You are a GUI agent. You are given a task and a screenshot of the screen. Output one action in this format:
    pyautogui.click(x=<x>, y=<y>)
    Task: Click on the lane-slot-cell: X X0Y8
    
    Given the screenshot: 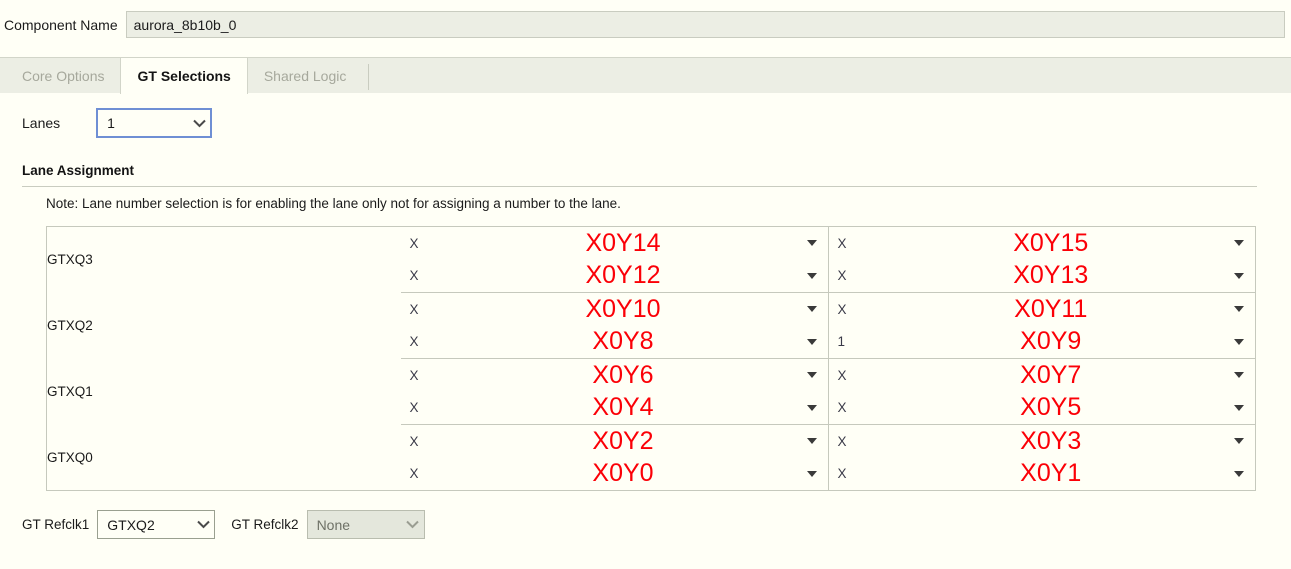 What is the action you would take?
    pyautogui.click(x=614, y=342)
    